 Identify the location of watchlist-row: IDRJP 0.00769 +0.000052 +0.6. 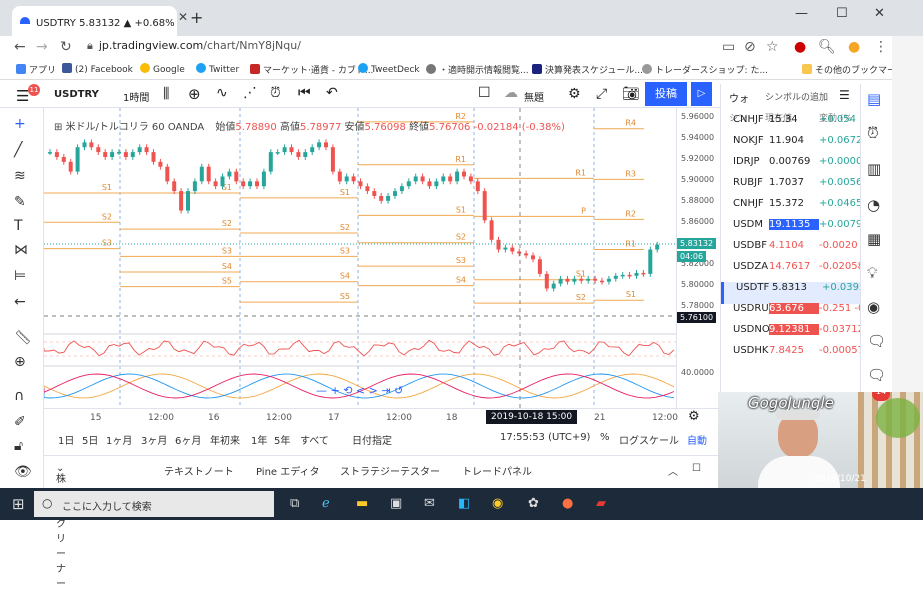
(790, 167).